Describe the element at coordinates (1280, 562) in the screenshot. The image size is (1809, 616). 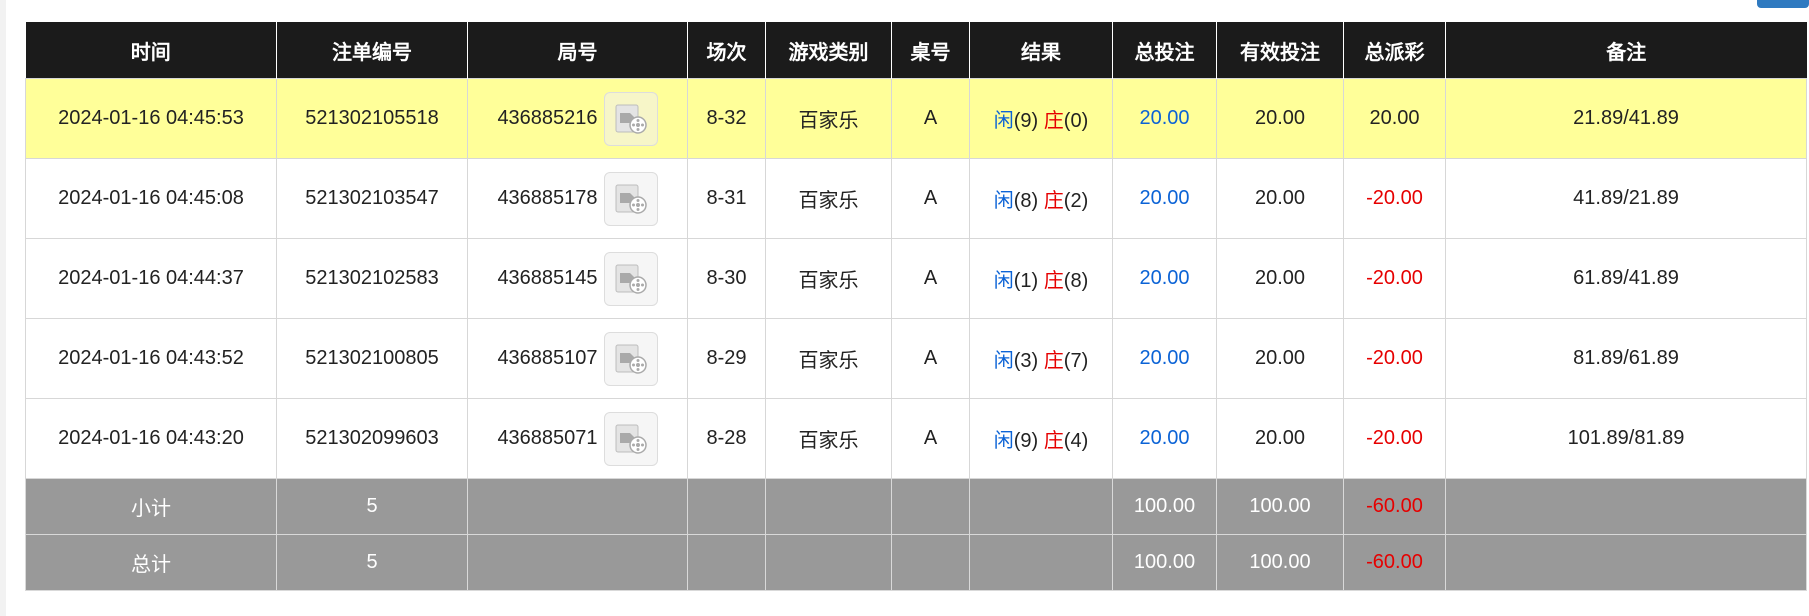
I see `grand-total-valid-bet: 100.00` at that location.